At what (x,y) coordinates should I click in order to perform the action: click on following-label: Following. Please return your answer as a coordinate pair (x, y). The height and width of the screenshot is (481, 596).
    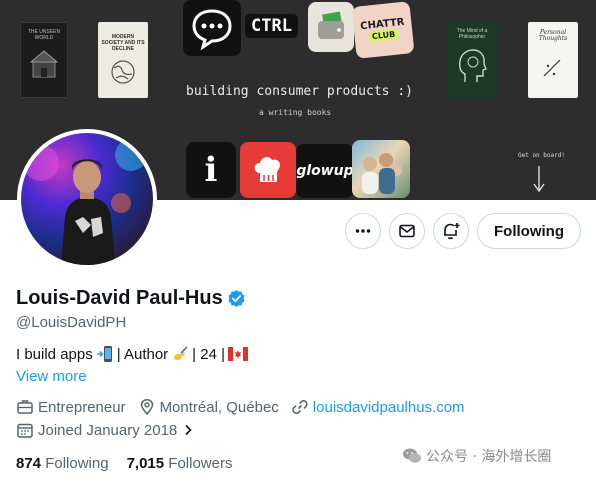
    Looking at the image, I should click on (77, 463).